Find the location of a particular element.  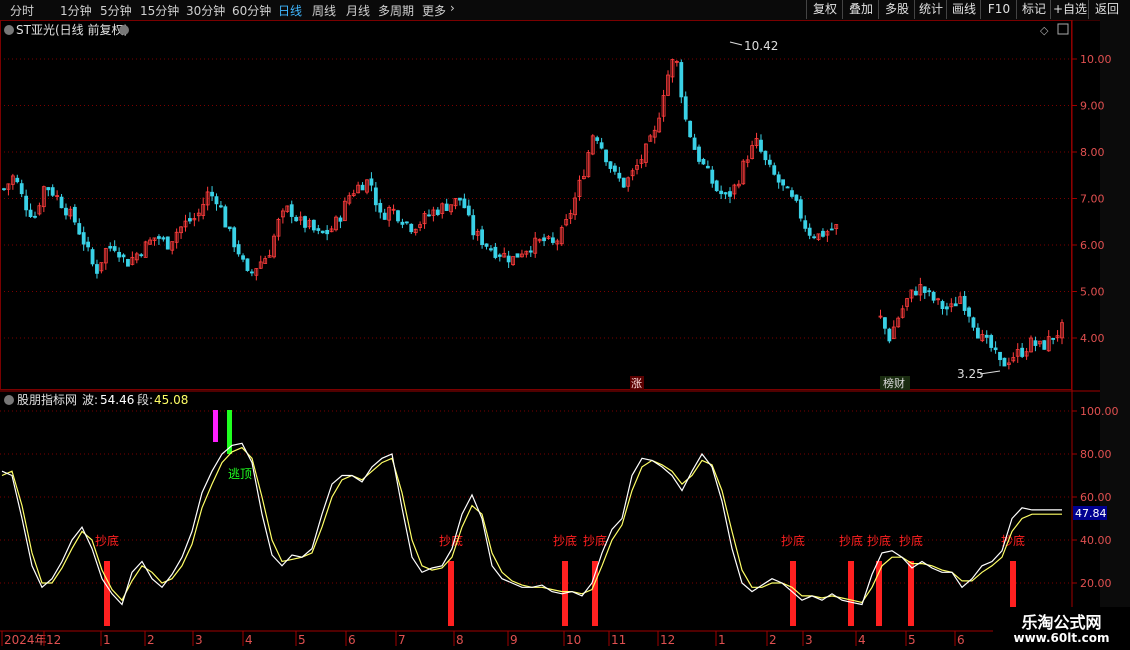

period-tab-intraday: 分时 is located at coordinates (22, 10).